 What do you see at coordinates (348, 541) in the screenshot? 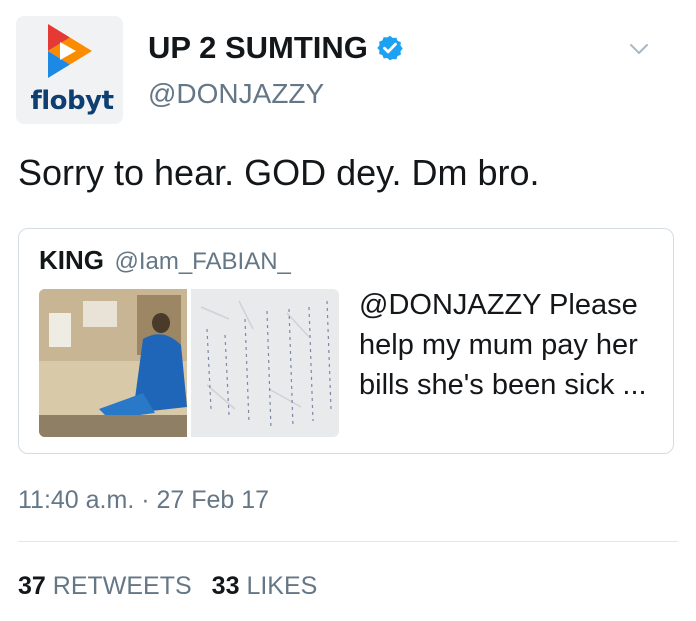
I see `divider` at bounding box center [348, 541].